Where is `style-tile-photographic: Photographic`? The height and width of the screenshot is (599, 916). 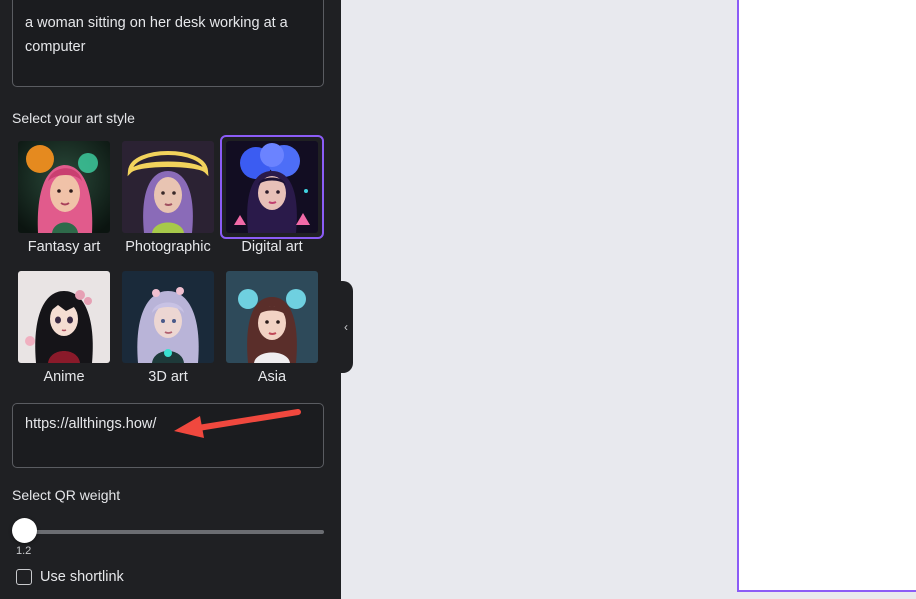
style-tile-photographic: Photographic is located at coordinates (166, 198).